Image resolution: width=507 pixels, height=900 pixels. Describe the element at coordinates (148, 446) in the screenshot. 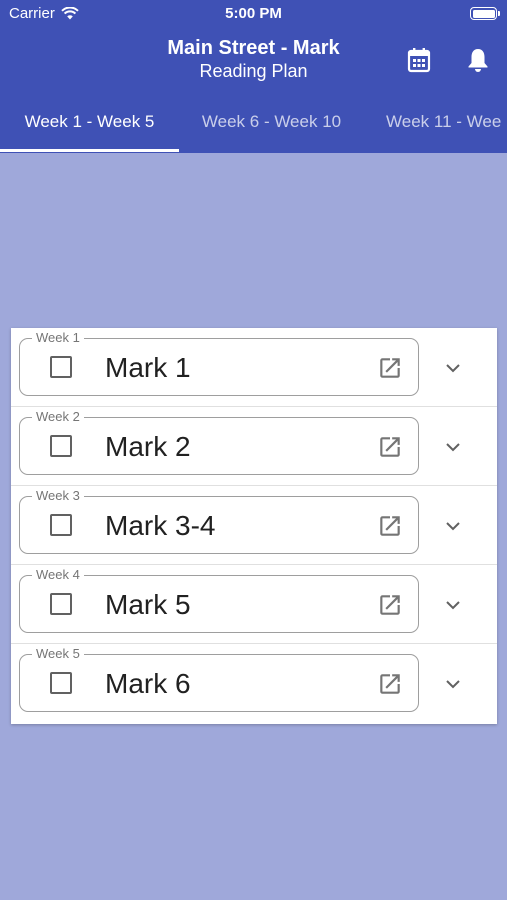

I see `passage-label: Mark 2` at that location.